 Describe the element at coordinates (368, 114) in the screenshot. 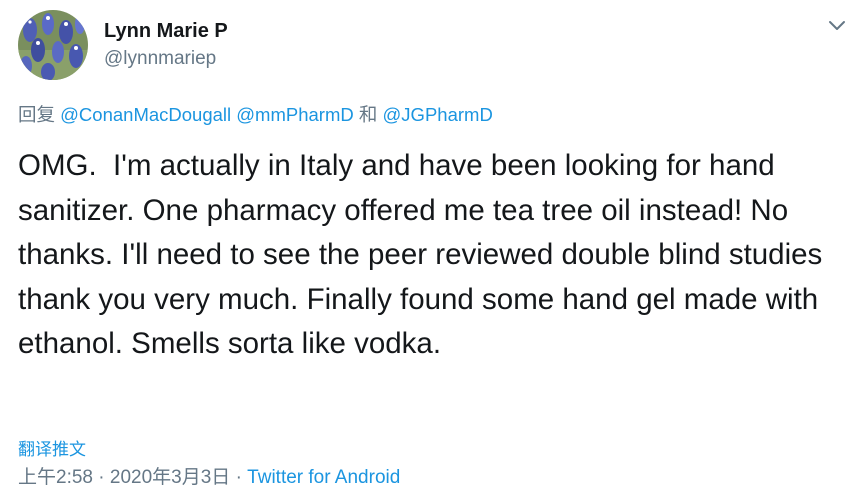

I see `reply-conjunction: 和` at that location.